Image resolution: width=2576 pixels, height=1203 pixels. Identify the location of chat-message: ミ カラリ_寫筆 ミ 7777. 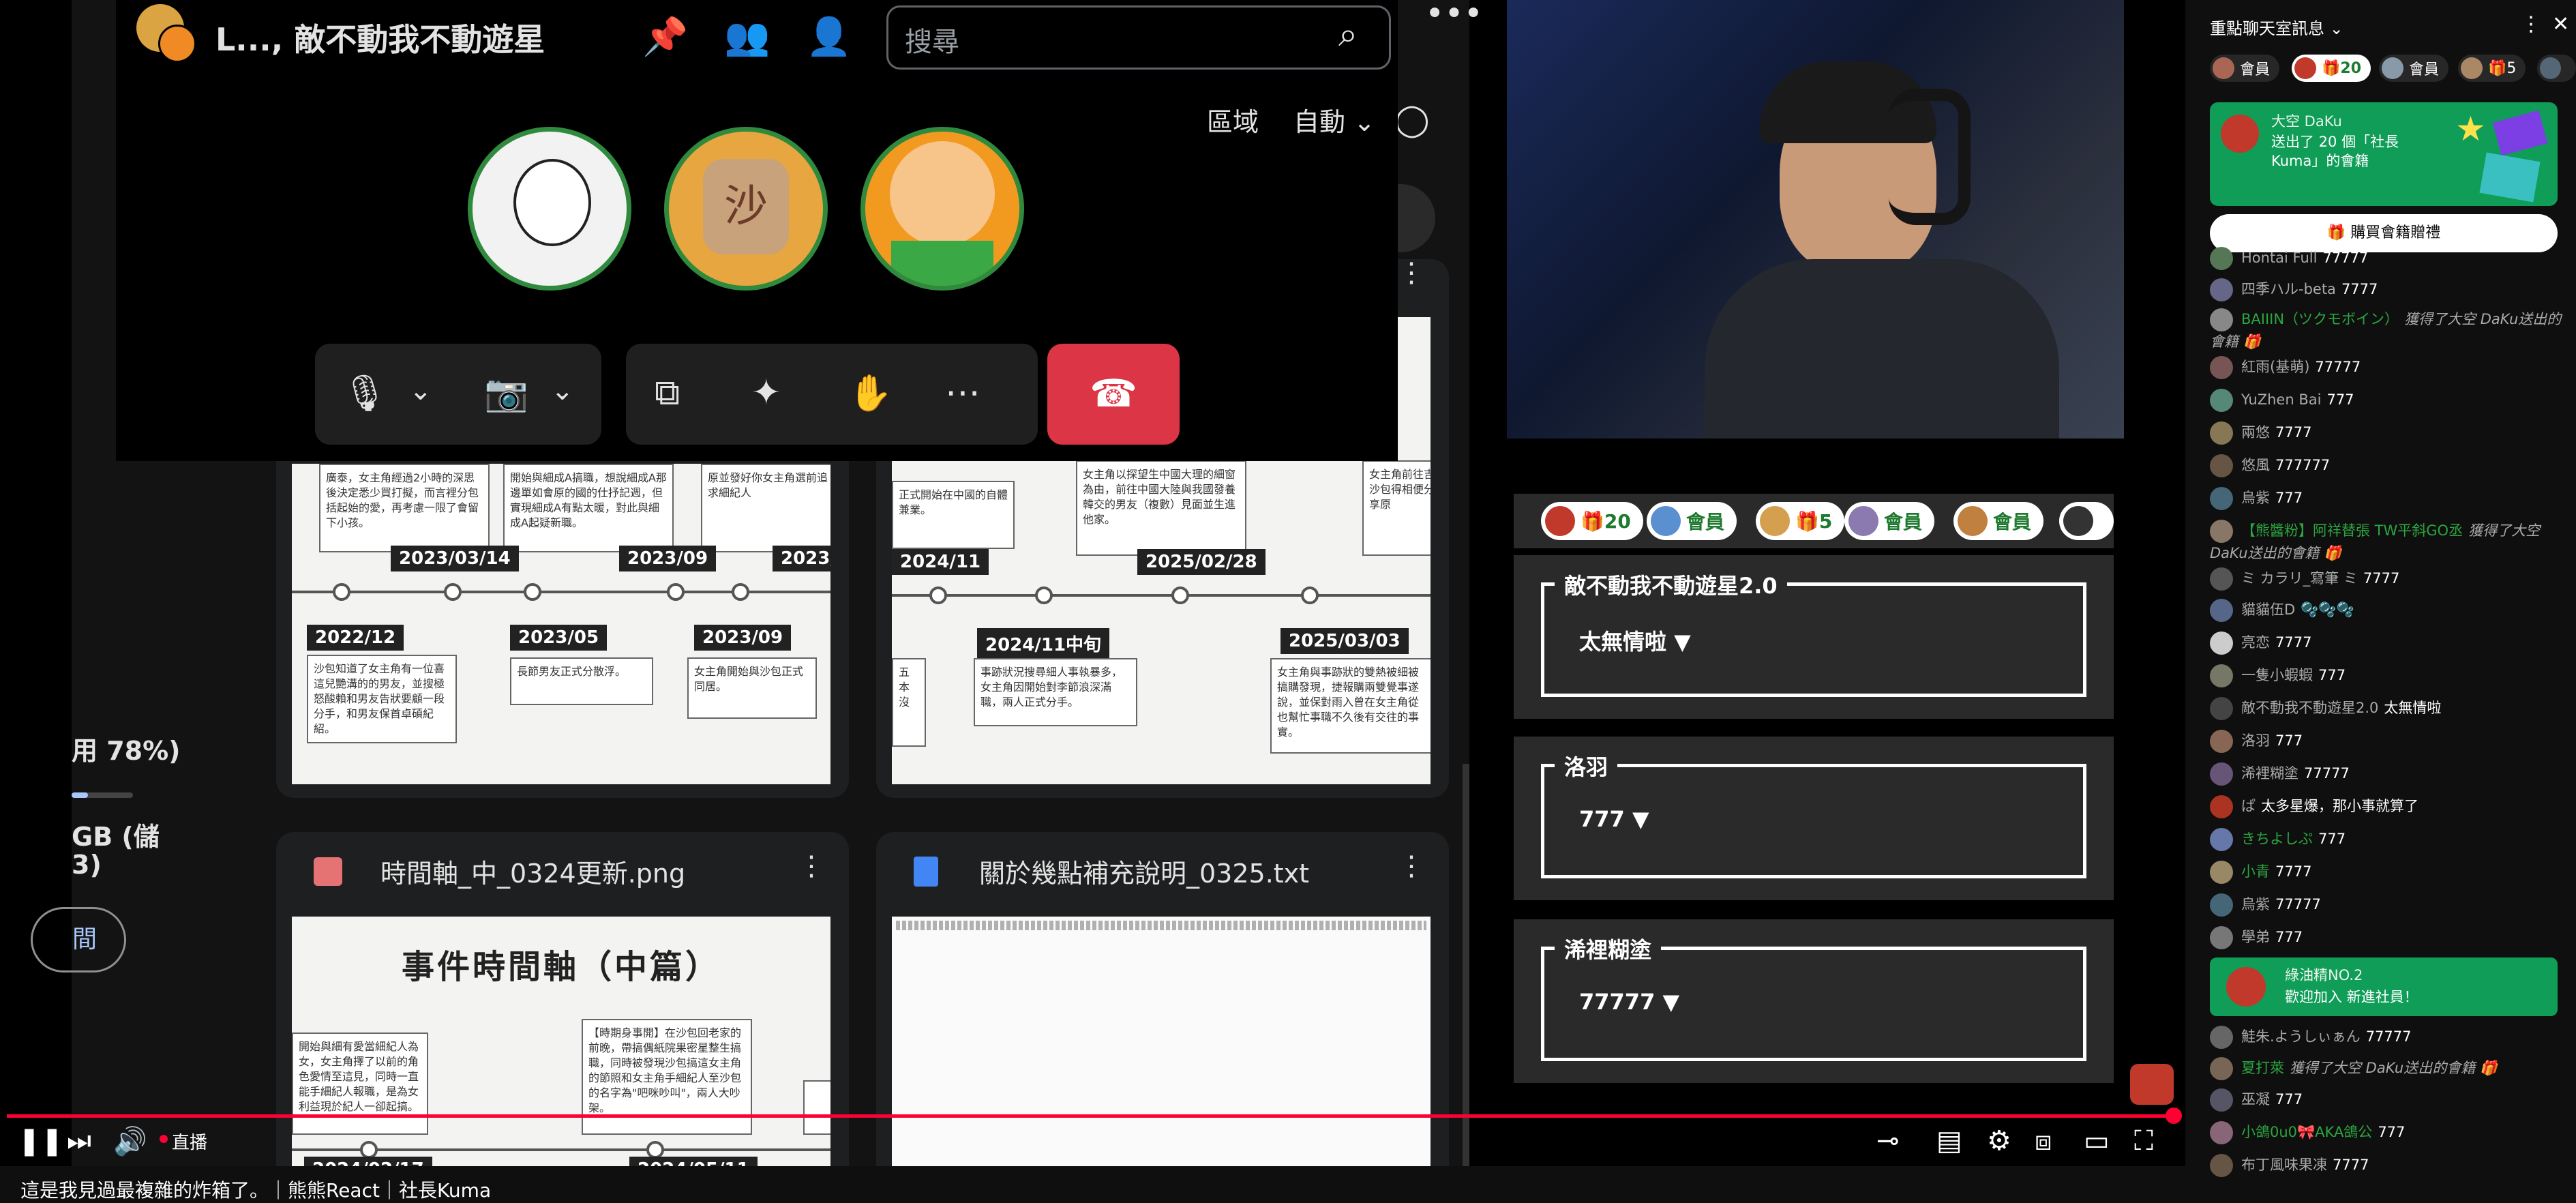
(2387, 579).